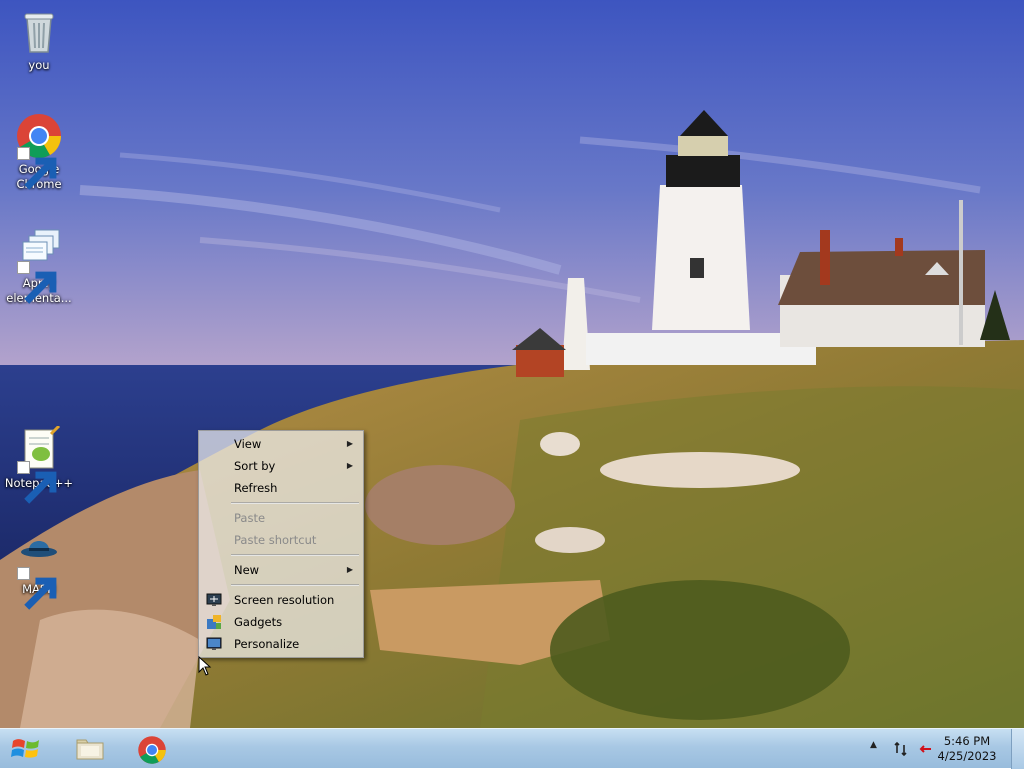 The image size is (1024, 769). I want to click on mash-icon, so click(39, 571).